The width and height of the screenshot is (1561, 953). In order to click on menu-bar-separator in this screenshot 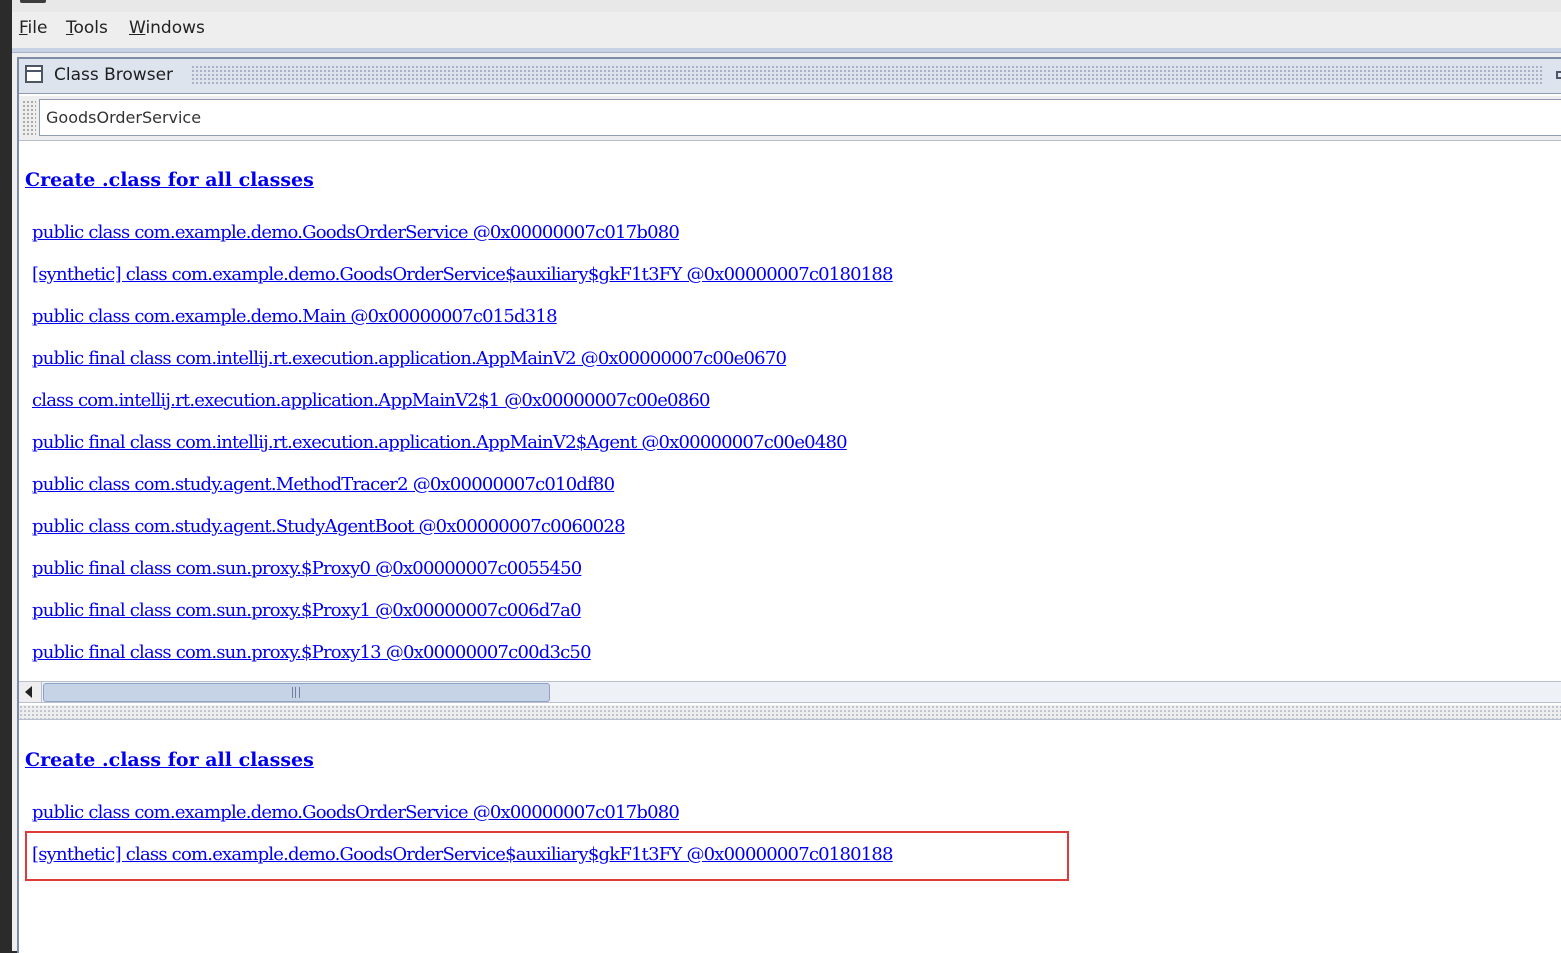, I will do `click(786, 50)`.